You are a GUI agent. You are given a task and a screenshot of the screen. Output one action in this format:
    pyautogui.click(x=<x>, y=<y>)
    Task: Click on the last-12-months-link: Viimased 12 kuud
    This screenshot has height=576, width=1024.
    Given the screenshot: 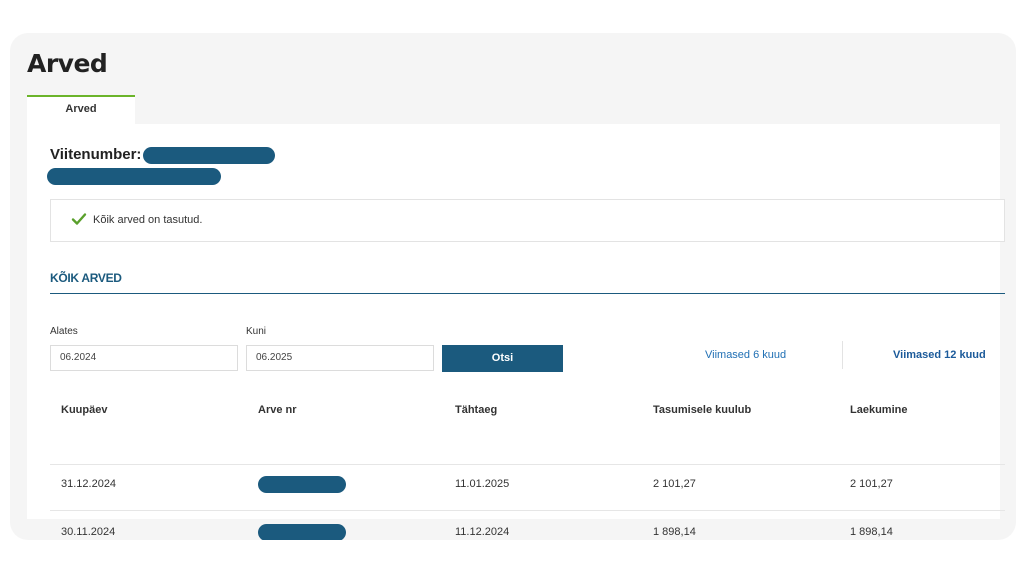 What is the action you would take?
    pyautogui.click(x=939, y=355)
    